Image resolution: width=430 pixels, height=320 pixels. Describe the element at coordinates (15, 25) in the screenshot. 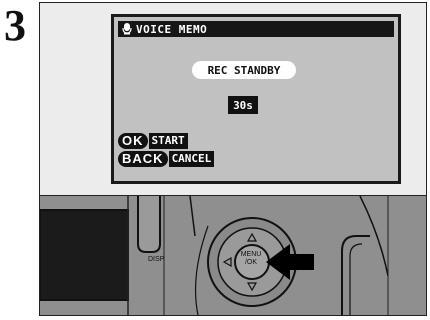

I see `step-number: 3` at that location.